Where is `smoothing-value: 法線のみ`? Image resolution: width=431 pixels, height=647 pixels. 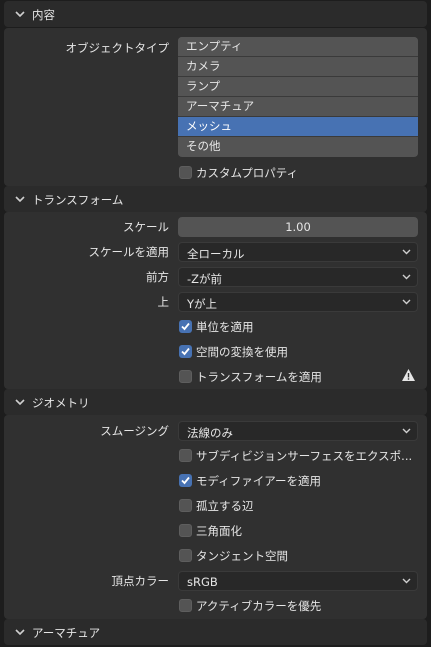
smoothing-value: 法線のみ is located at coordinates (210, 433).